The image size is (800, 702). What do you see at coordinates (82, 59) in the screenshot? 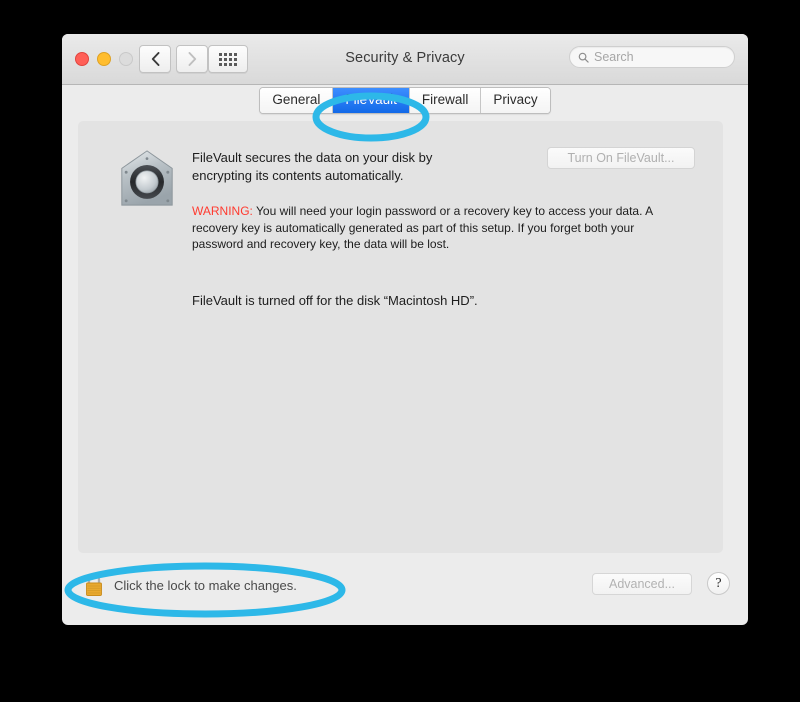
I see `close-button` at bounding box center [82, 59].